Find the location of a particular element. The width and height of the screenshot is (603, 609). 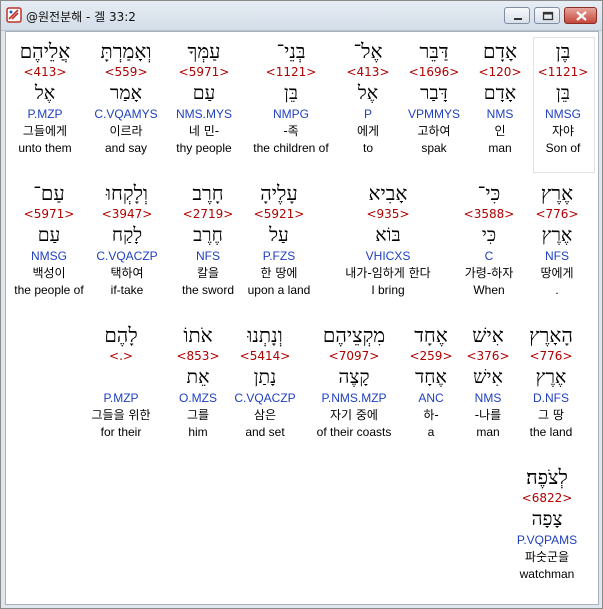

hebrew-word: אֲלֵיהֶם is located at coordinates (45, 51).